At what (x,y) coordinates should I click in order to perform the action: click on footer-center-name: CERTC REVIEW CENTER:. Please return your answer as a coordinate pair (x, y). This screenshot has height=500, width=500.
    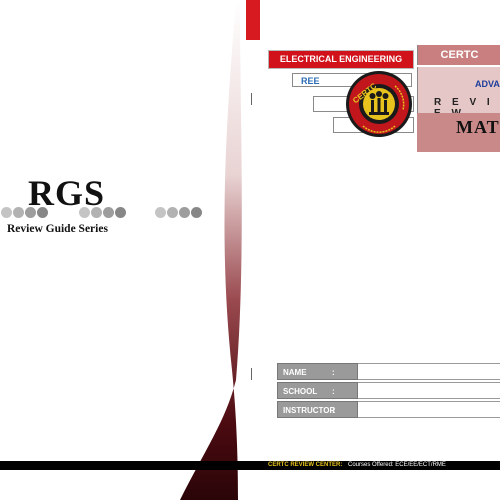
    Looking at the image, I should click on (305, 465).